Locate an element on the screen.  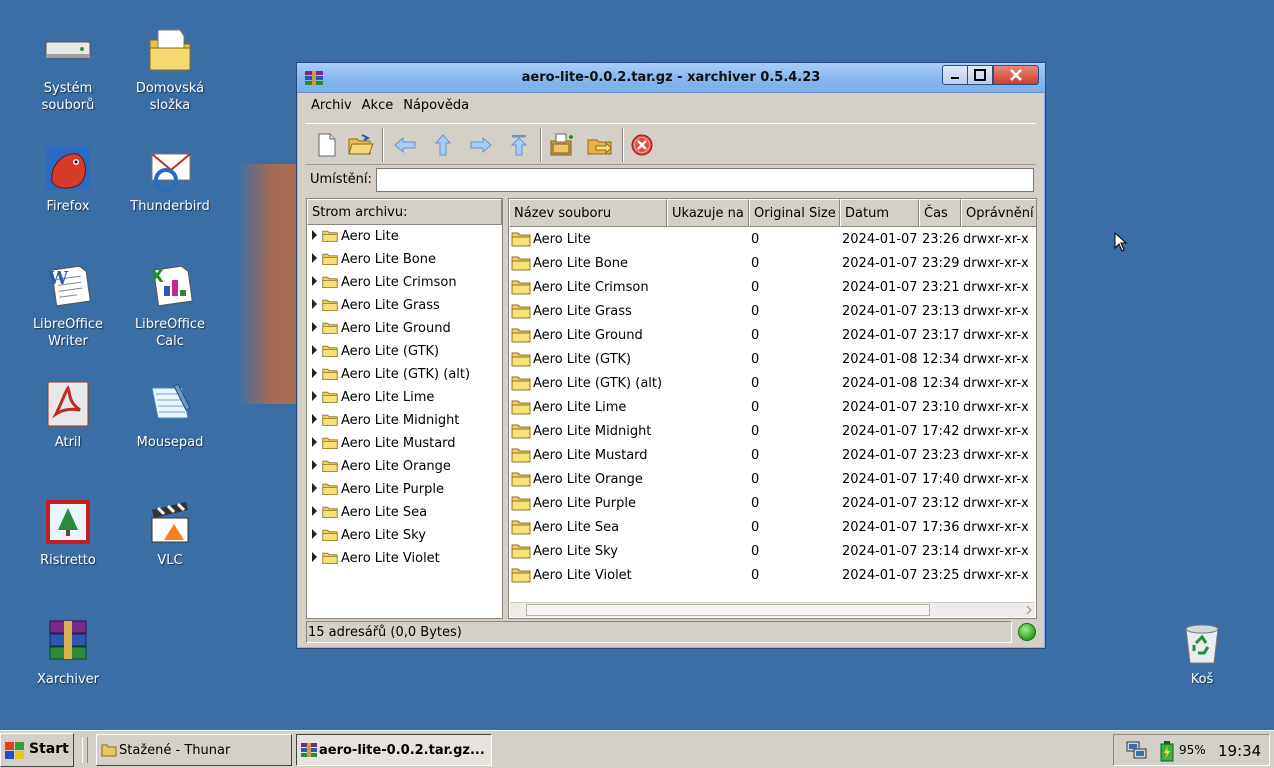
tree-item: Aero Lite Lime is located at coordinates (404, 398).